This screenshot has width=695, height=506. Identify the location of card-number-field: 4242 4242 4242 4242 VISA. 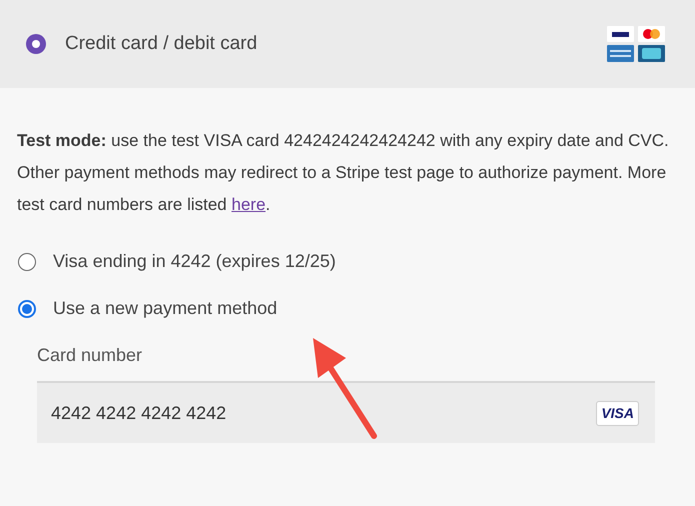
(346, 412).